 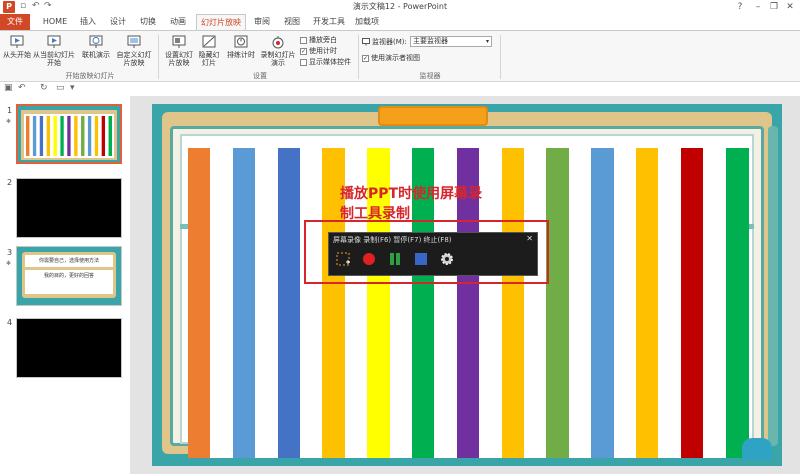 I want to click on from-current-button: 从当前幻灯片开始, so click(x=54, y=50).